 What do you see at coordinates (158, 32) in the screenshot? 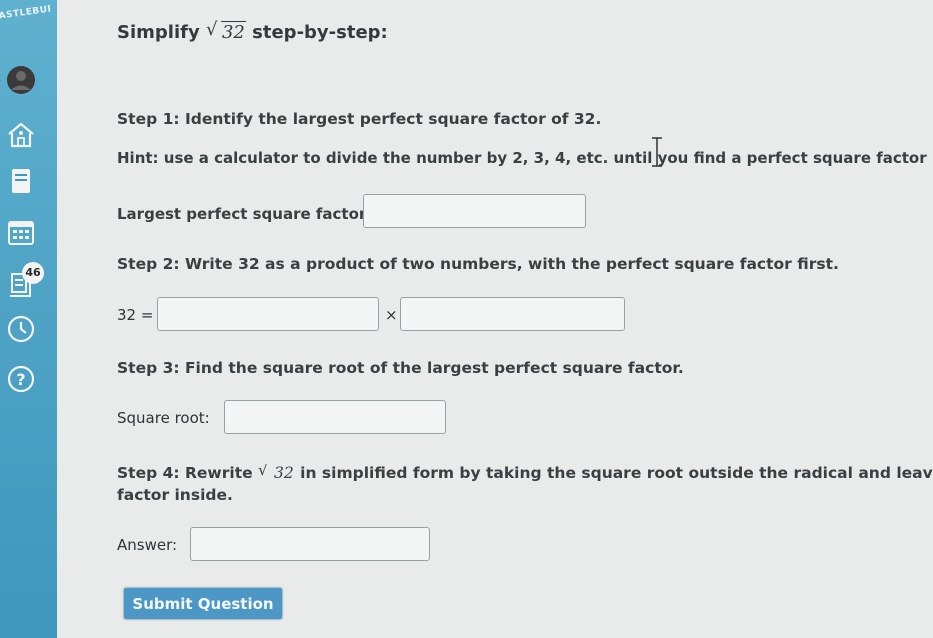
I see `title-prefix: Simplify` at bounding box center [158, 32].